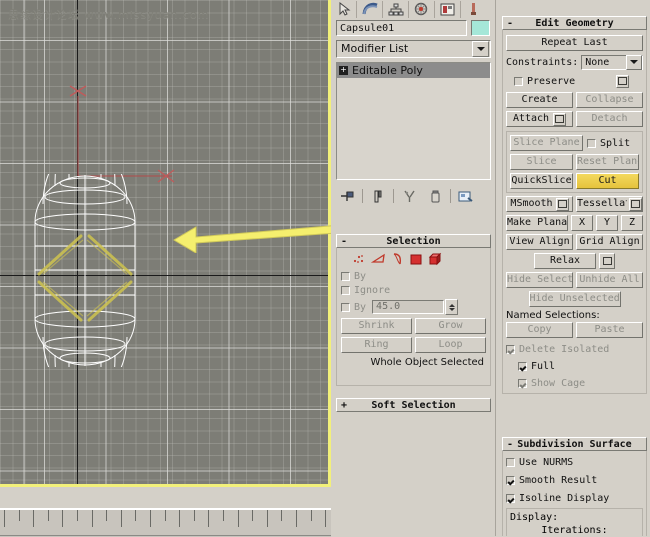  What do you see at coordinates (609, 242) in the screenshot?
I see `grid-align-button: Grid Align` at bounding box center [609, 242].